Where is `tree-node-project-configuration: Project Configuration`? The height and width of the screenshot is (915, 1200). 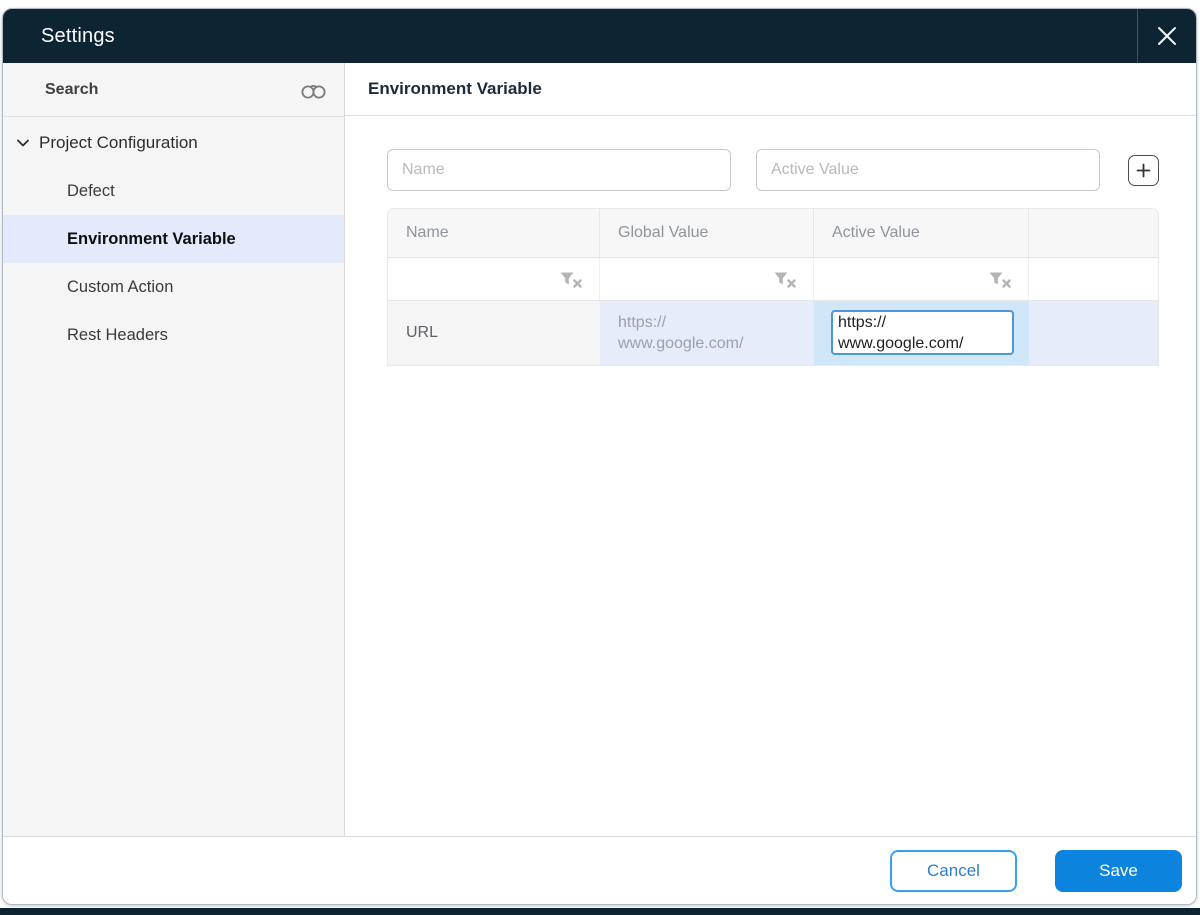 tree-node-project-configuration: Project Configuration is located at coordinates (173, 143).